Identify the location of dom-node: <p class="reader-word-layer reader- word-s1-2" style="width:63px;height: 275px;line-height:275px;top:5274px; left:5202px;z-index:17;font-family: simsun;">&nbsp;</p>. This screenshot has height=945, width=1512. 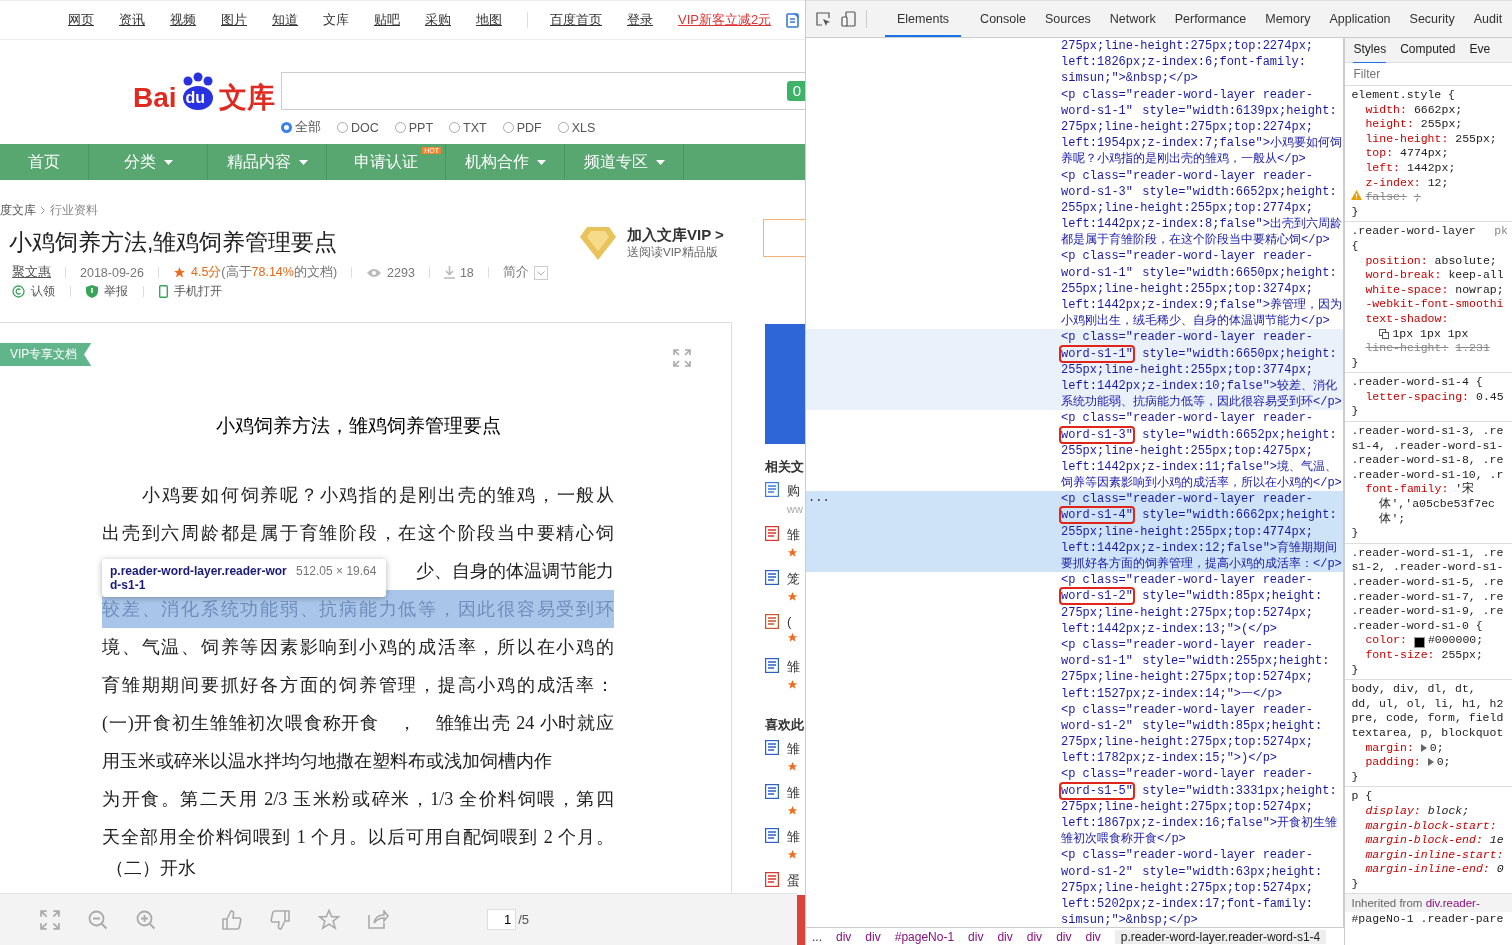
(1075, 887).